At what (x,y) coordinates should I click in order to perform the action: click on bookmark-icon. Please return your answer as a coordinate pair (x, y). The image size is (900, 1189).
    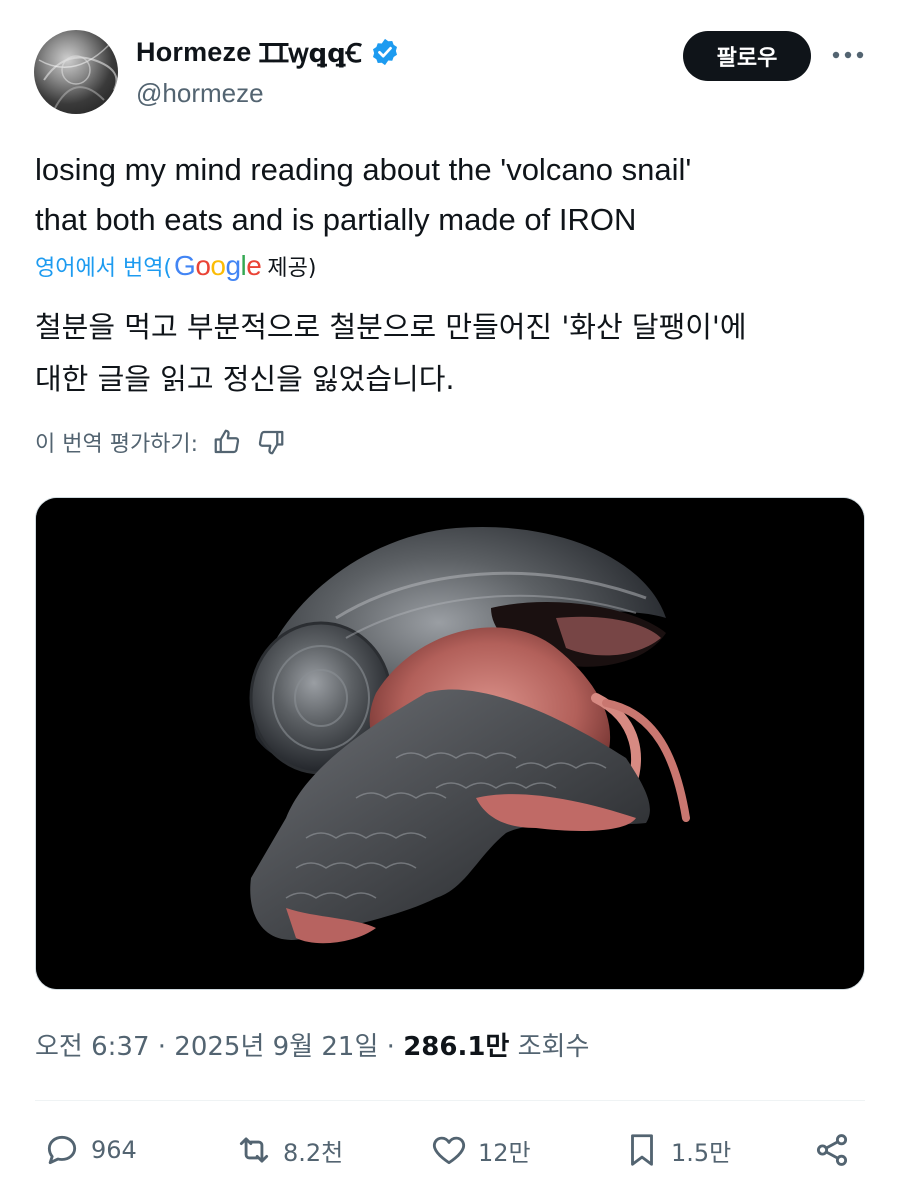
    Looking at the image, I should click on (642, 1150).